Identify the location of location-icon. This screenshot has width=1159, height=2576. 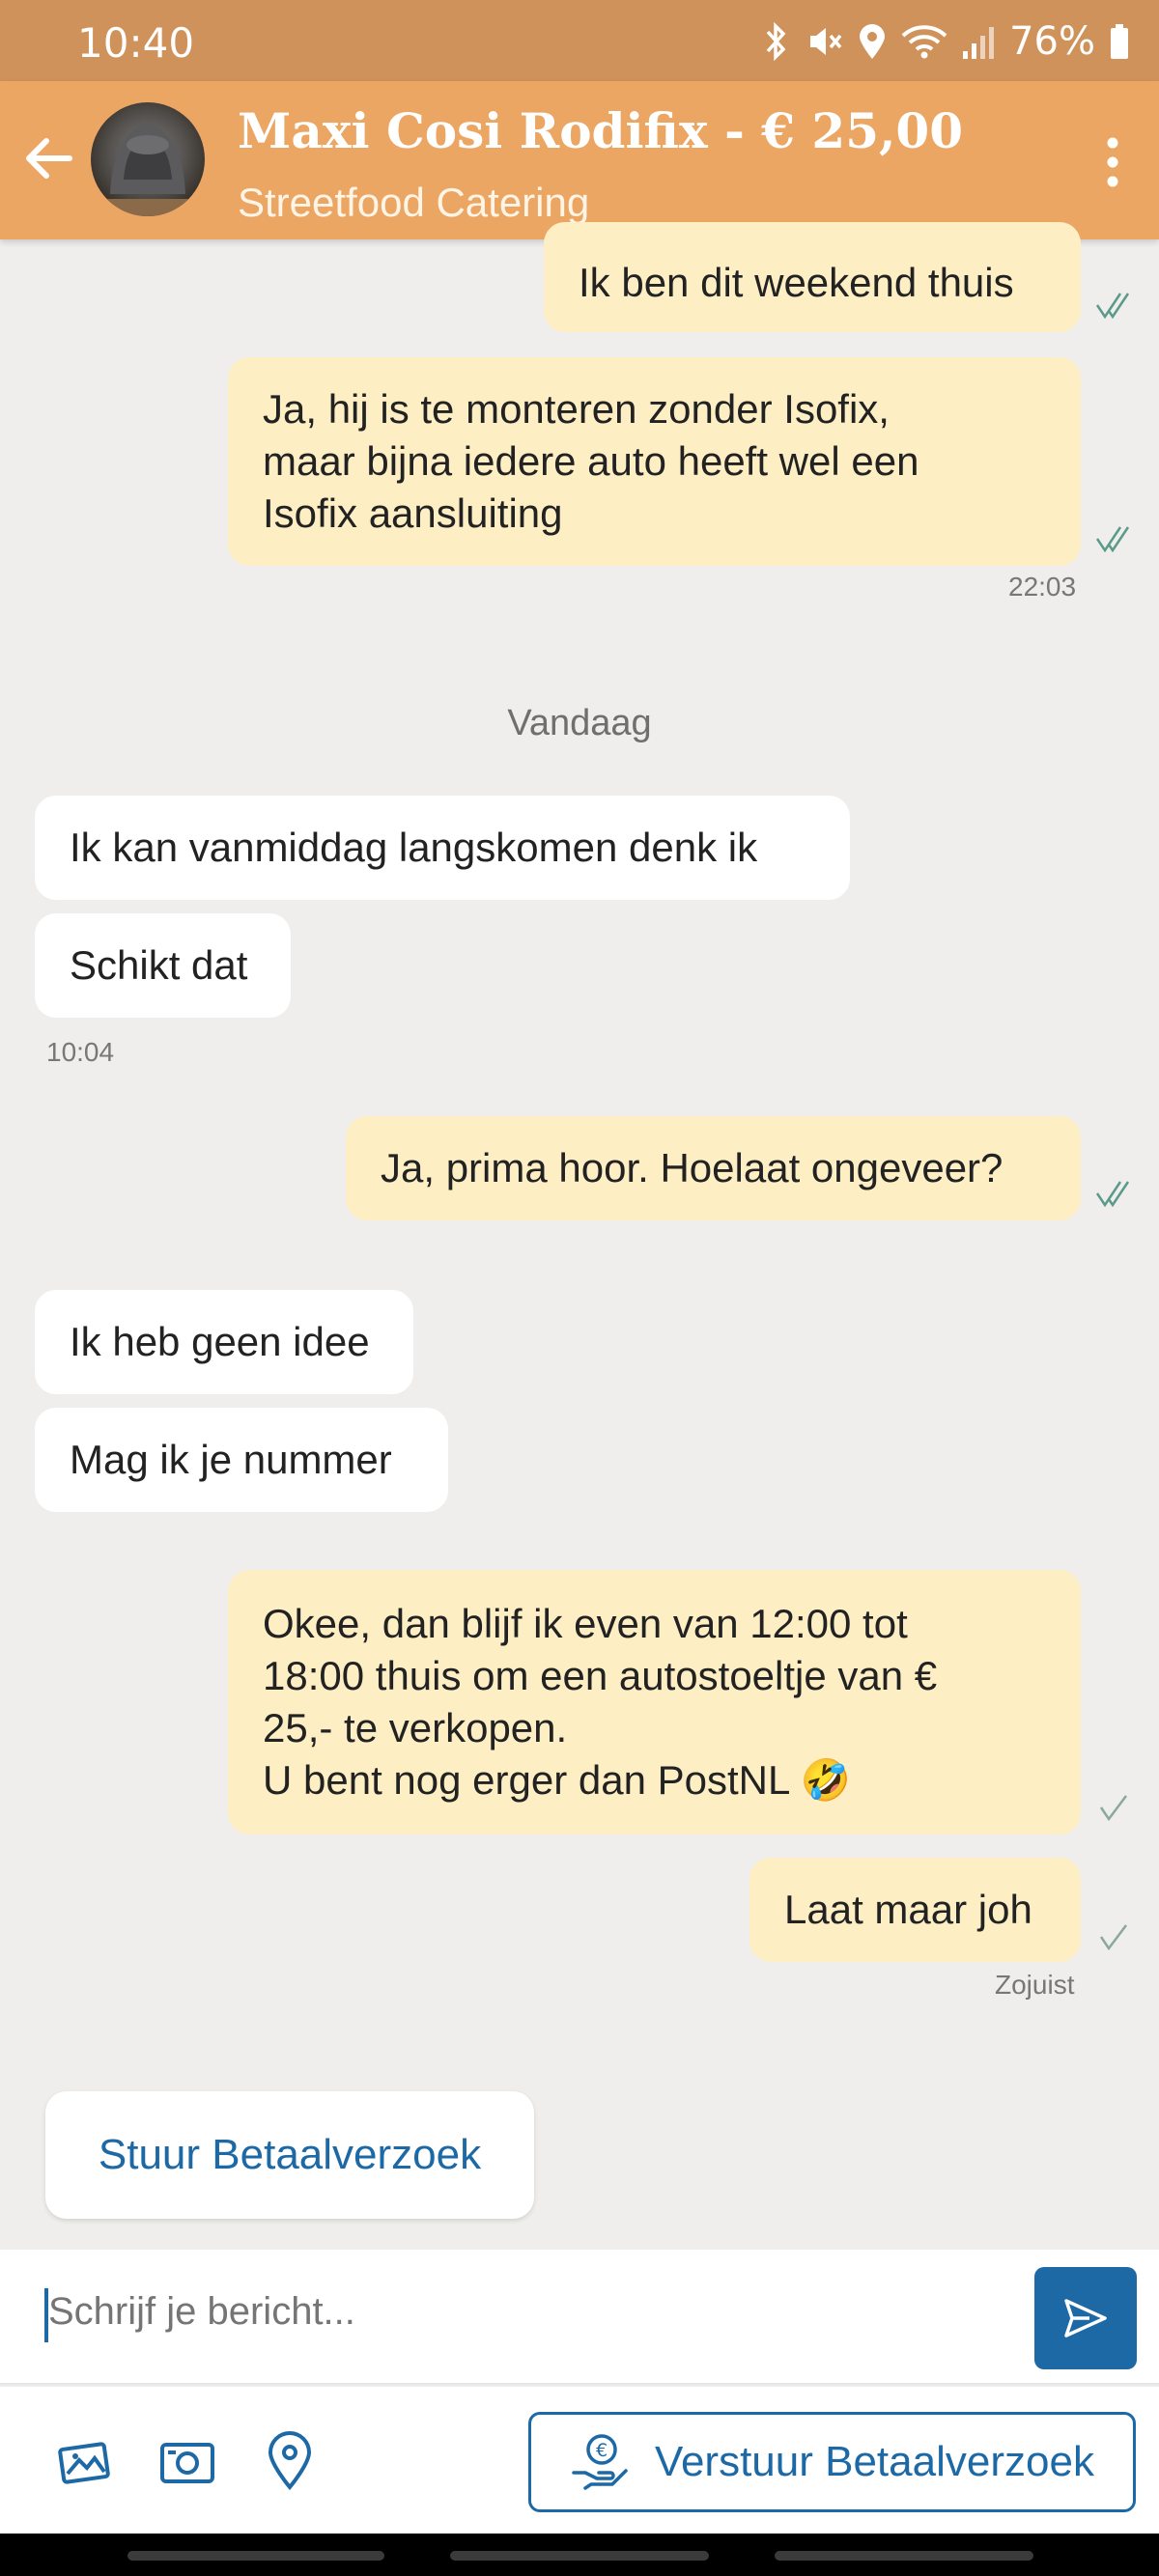
(873, 42).